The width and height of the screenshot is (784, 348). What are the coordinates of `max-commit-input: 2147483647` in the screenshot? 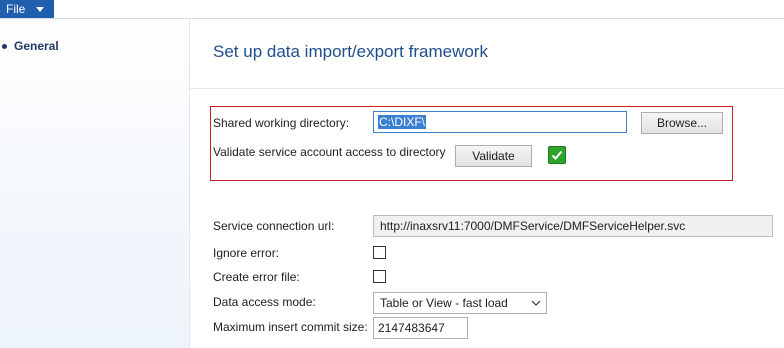 It's located at (420, 328).